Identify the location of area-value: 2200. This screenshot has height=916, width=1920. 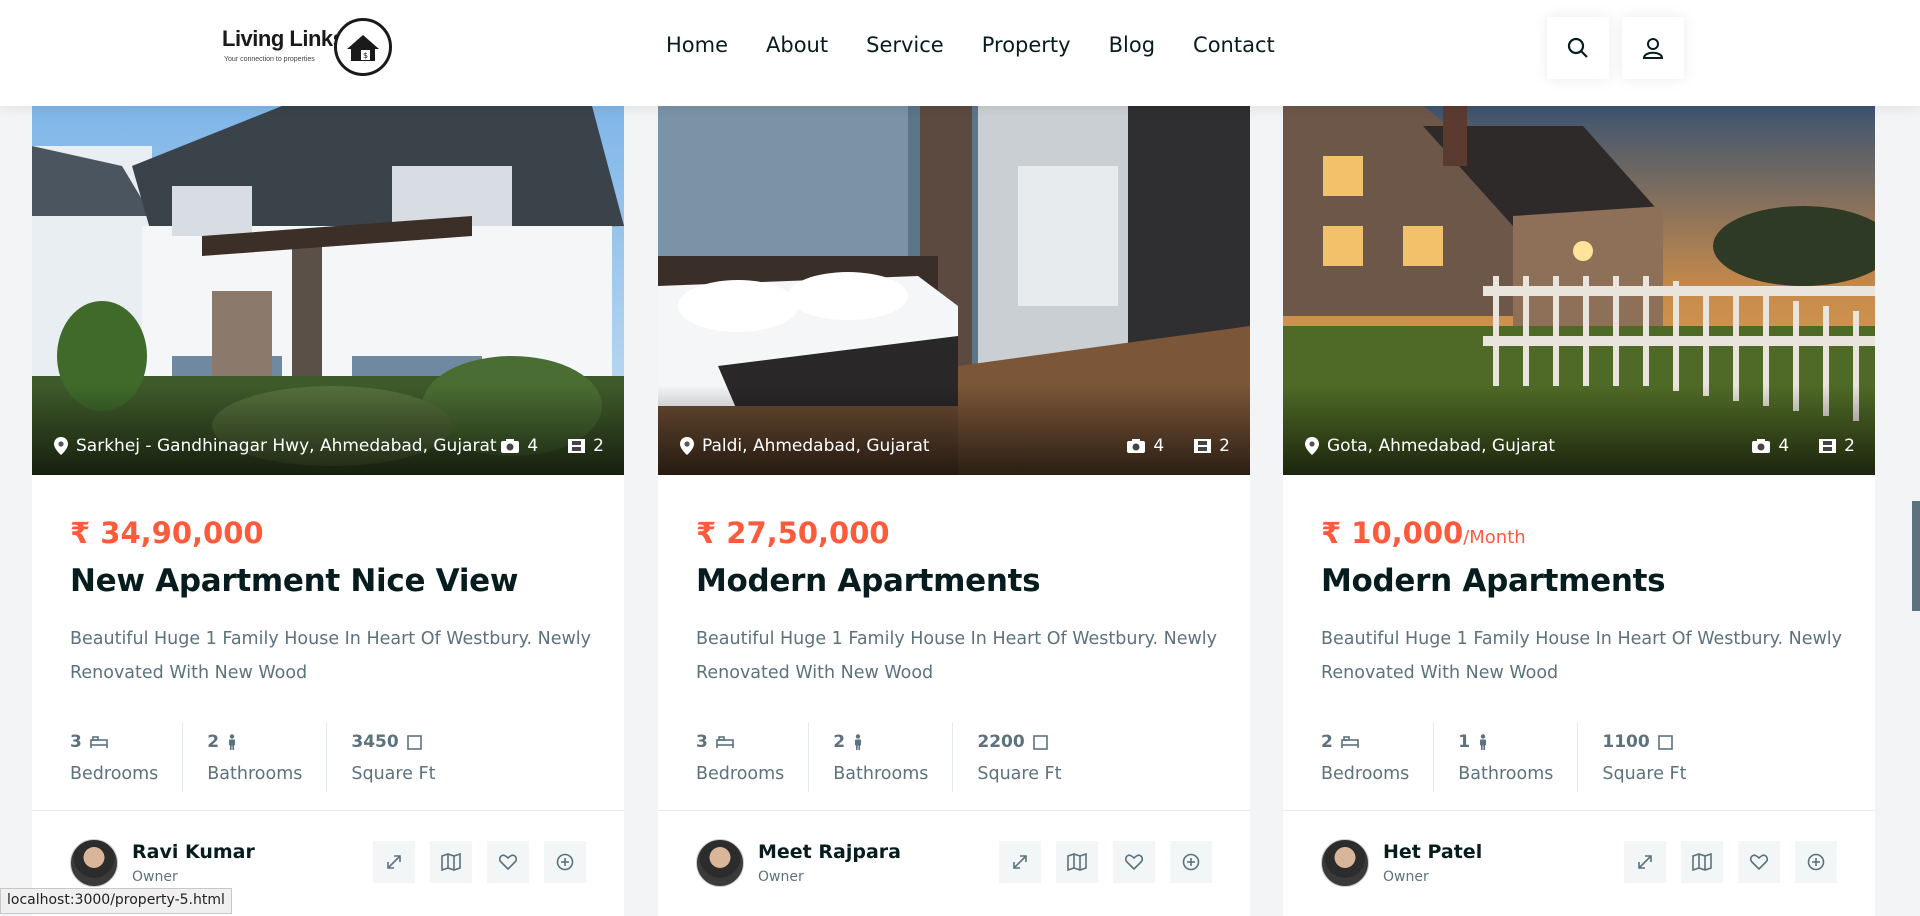
(1001, 742).